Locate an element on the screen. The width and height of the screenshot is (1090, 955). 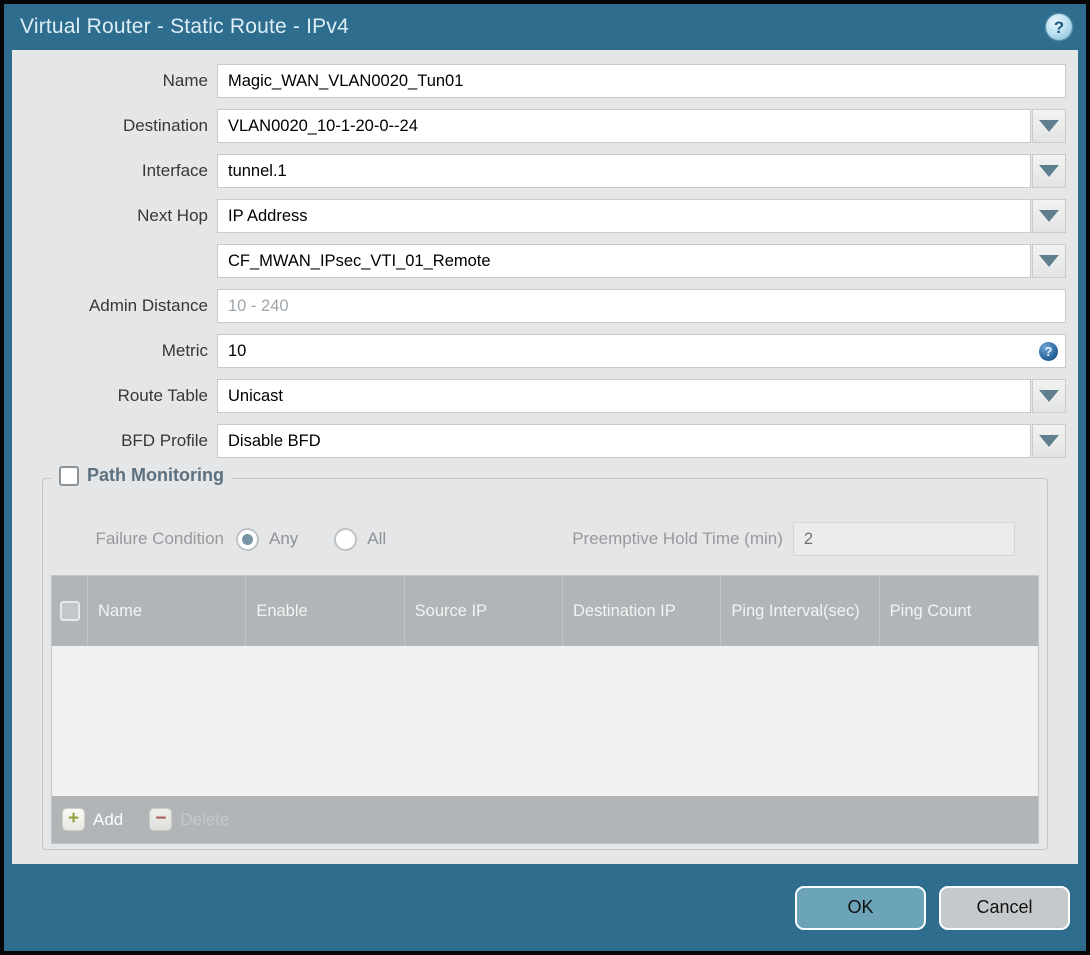
route-table-input is located at coordinates (624, 396).